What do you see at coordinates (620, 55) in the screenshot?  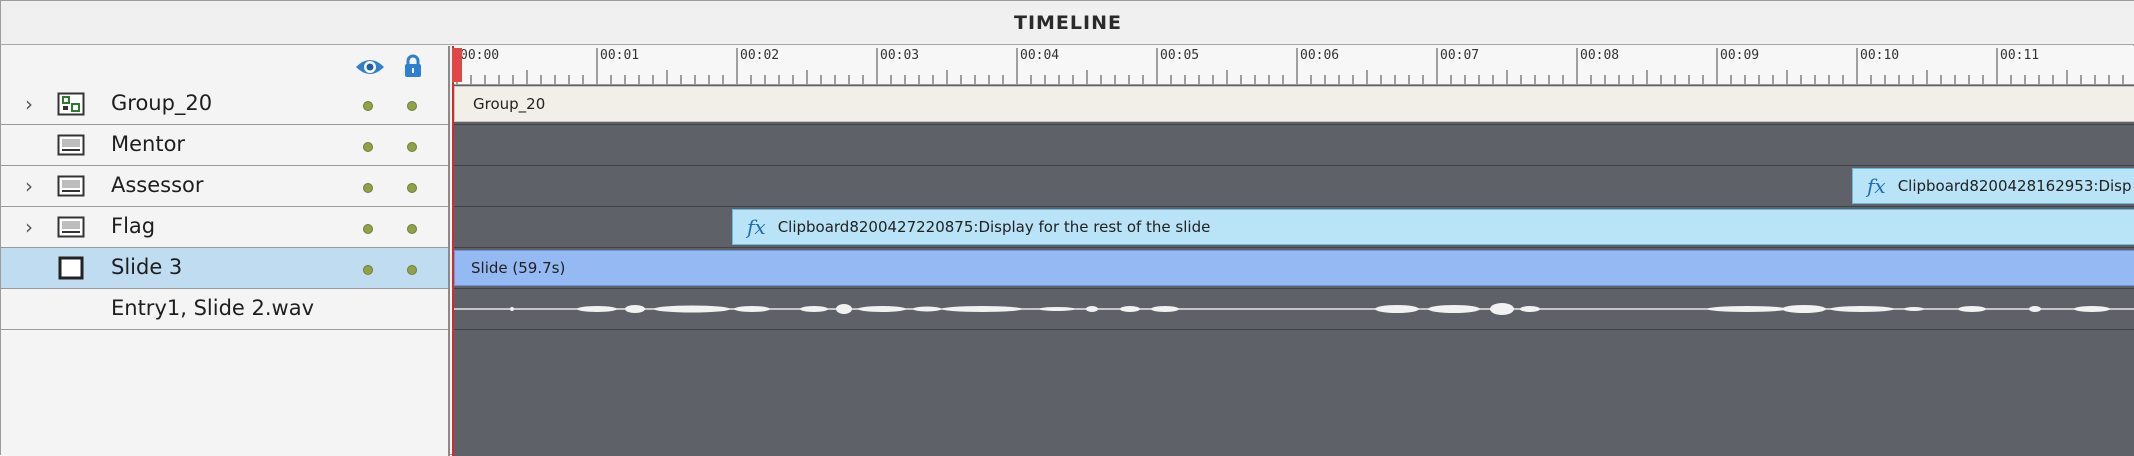 I see `ruler-time-label: 00:01` at bounding box center [620, 55].